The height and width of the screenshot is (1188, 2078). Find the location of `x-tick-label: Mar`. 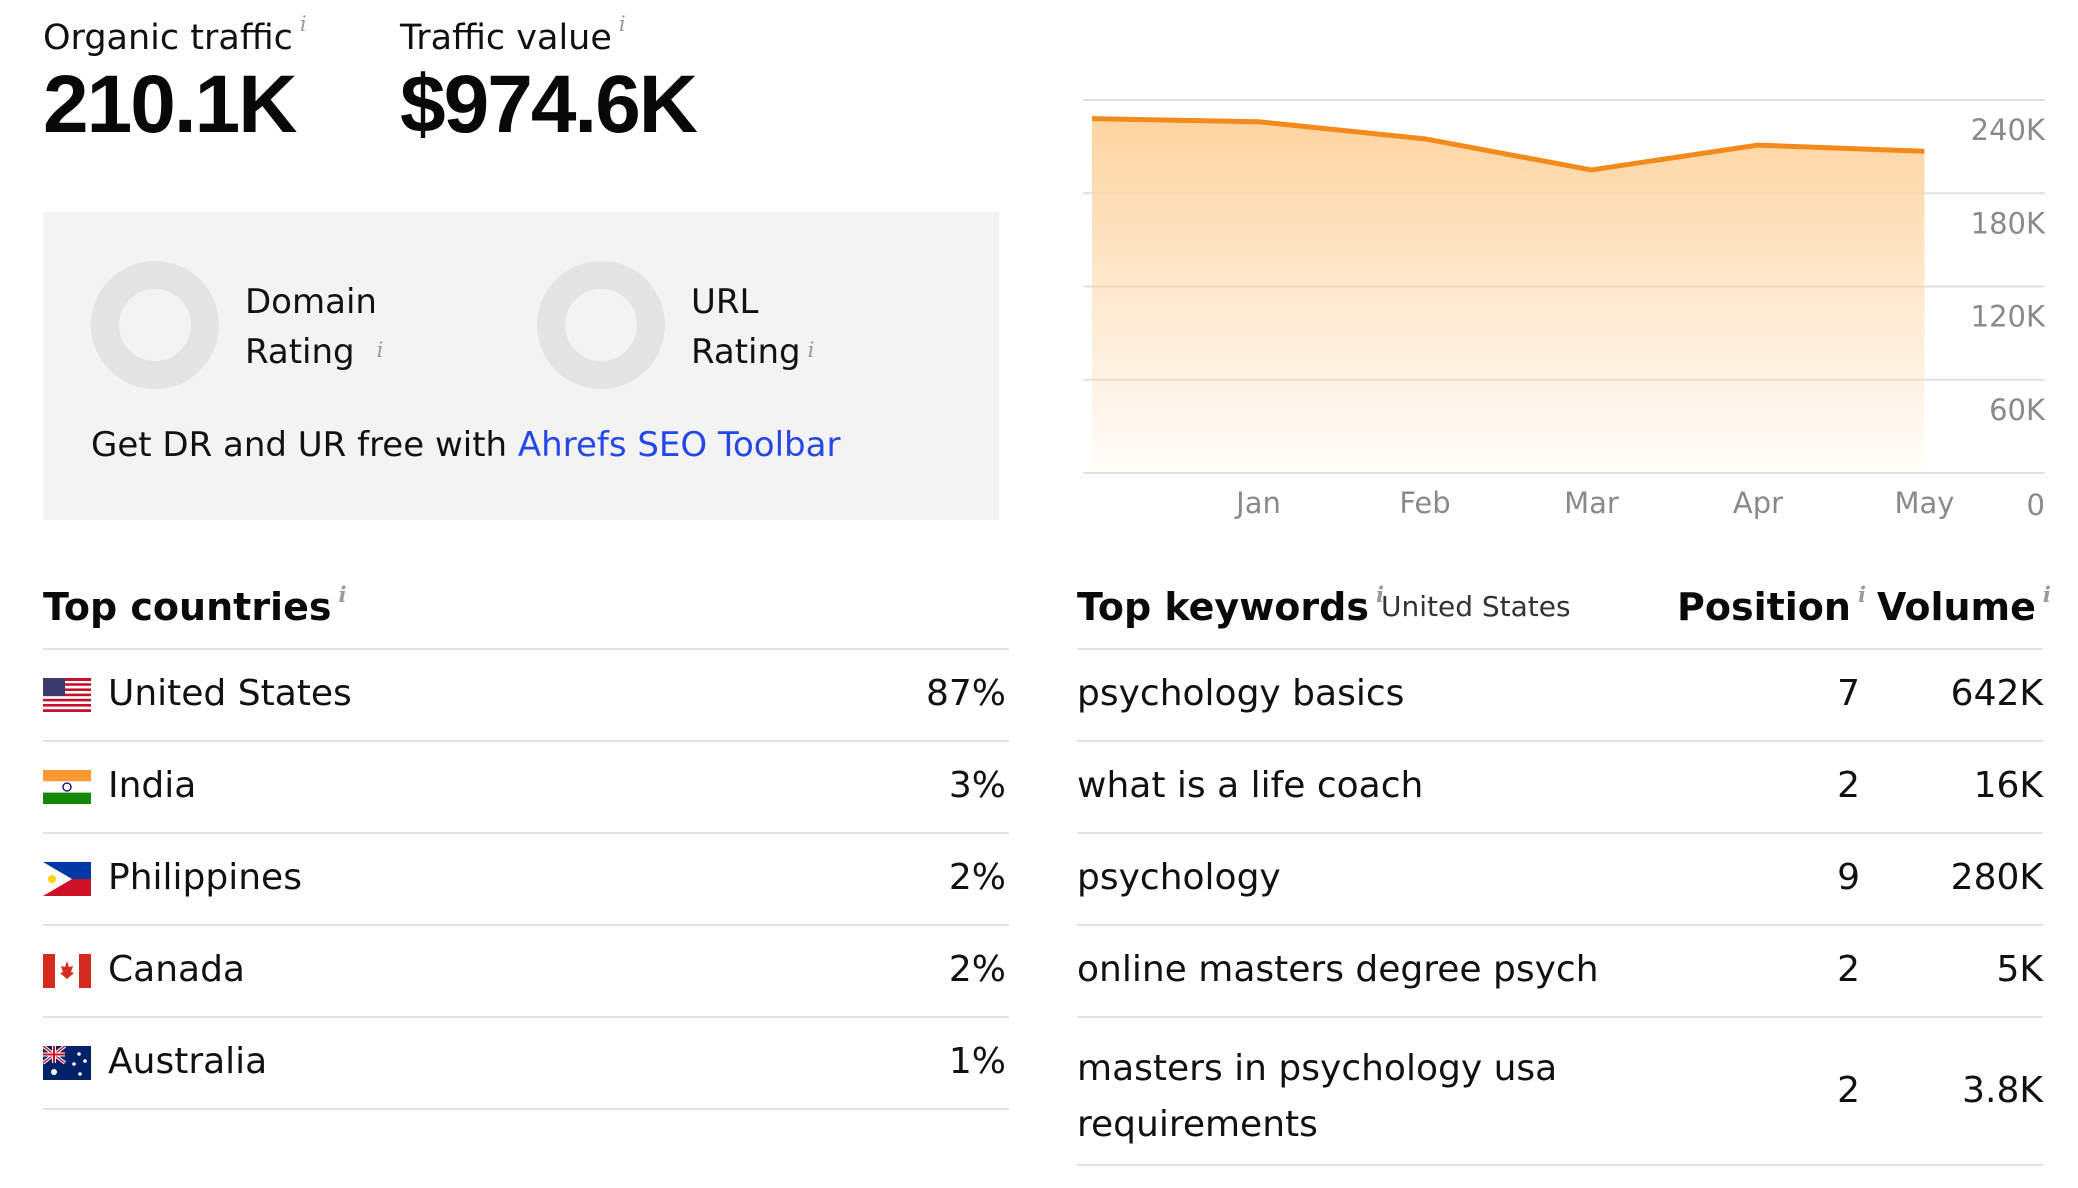

x-tick-label: Mar is located at coordinates (1591, 503).